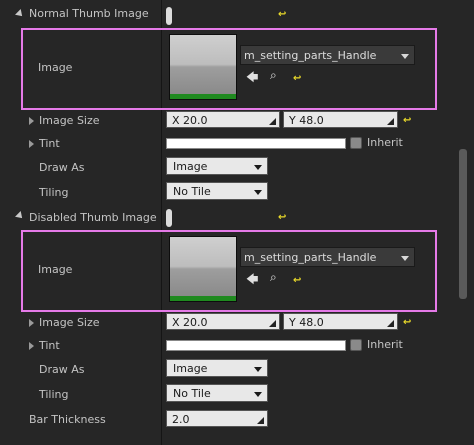 This screenshot has width=474, height=445. Describe the element at coordinates (228, 15) in the screenshot. I see `normal-thumb-header-row: Normal Thumb Image ↩` at that location.